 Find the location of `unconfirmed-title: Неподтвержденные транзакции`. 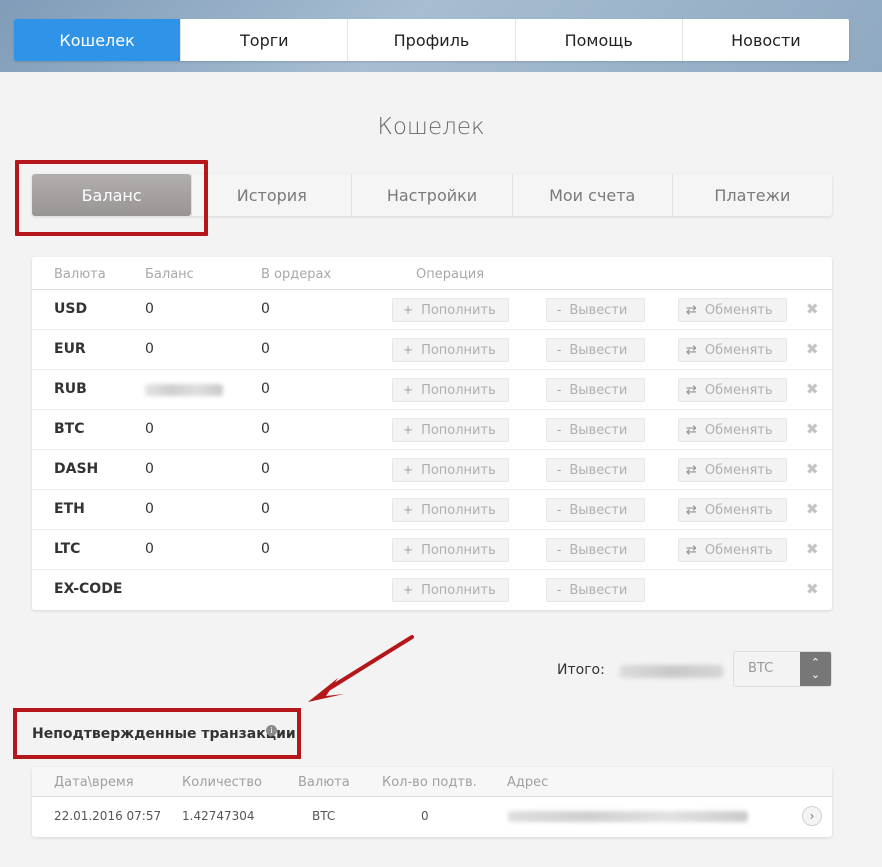

unconfirmed-title: Неподтвержденные транзакции is located at coordinates (164, 734).